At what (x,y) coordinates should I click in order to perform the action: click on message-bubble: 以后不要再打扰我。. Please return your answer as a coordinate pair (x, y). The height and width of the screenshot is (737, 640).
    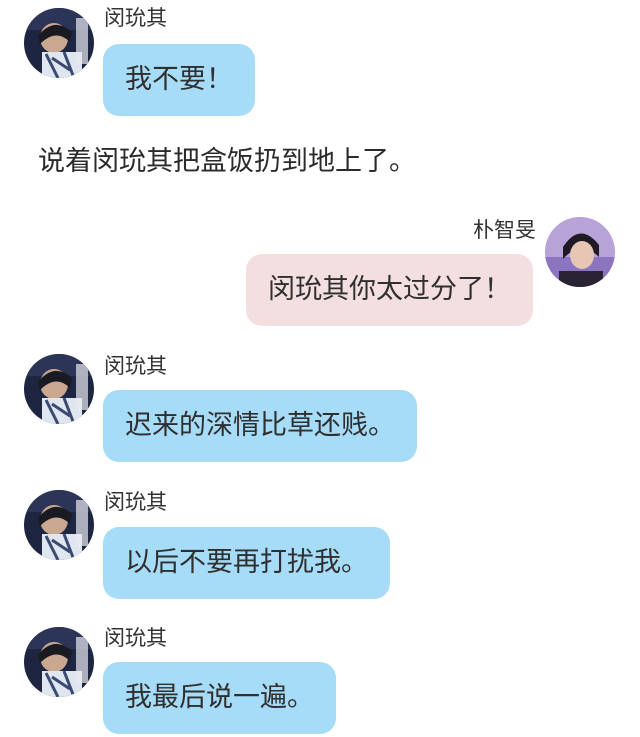
    Looking at the image, I should click on (246, 563).